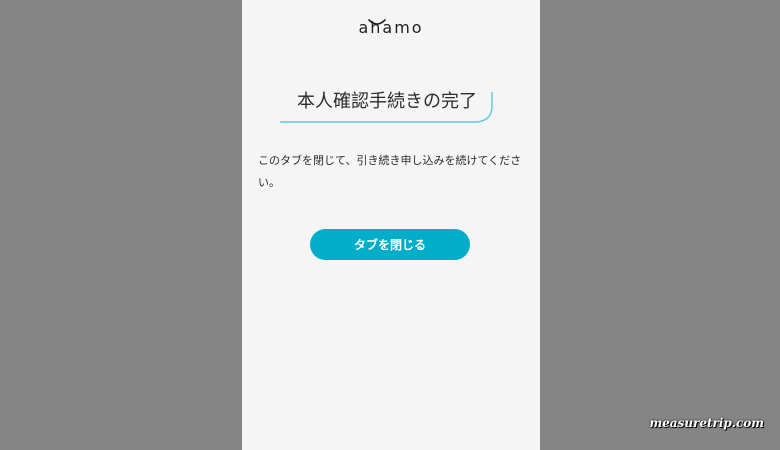 The image size is (780, 450). Describe the element at coordinates (390, 171) in the screenshot. I see `instruction-message: このタブを閉じて、引き続き申し込みを続けてください。` at that location.